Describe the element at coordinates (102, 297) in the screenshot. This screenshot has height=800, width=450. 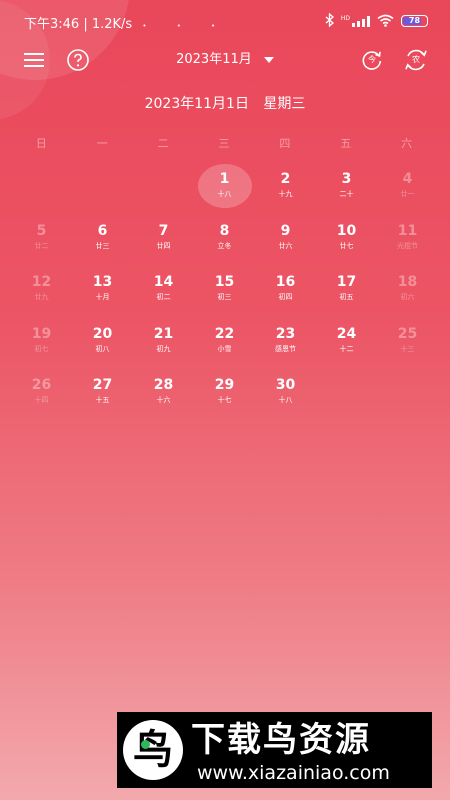
I see `lunar-date: 十月` at that location.